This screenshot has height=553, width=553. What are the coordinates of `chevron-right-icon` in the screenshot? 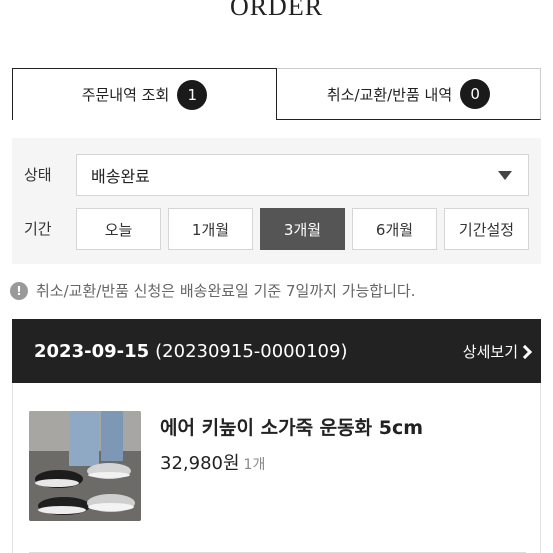 It's located at (525, 352).